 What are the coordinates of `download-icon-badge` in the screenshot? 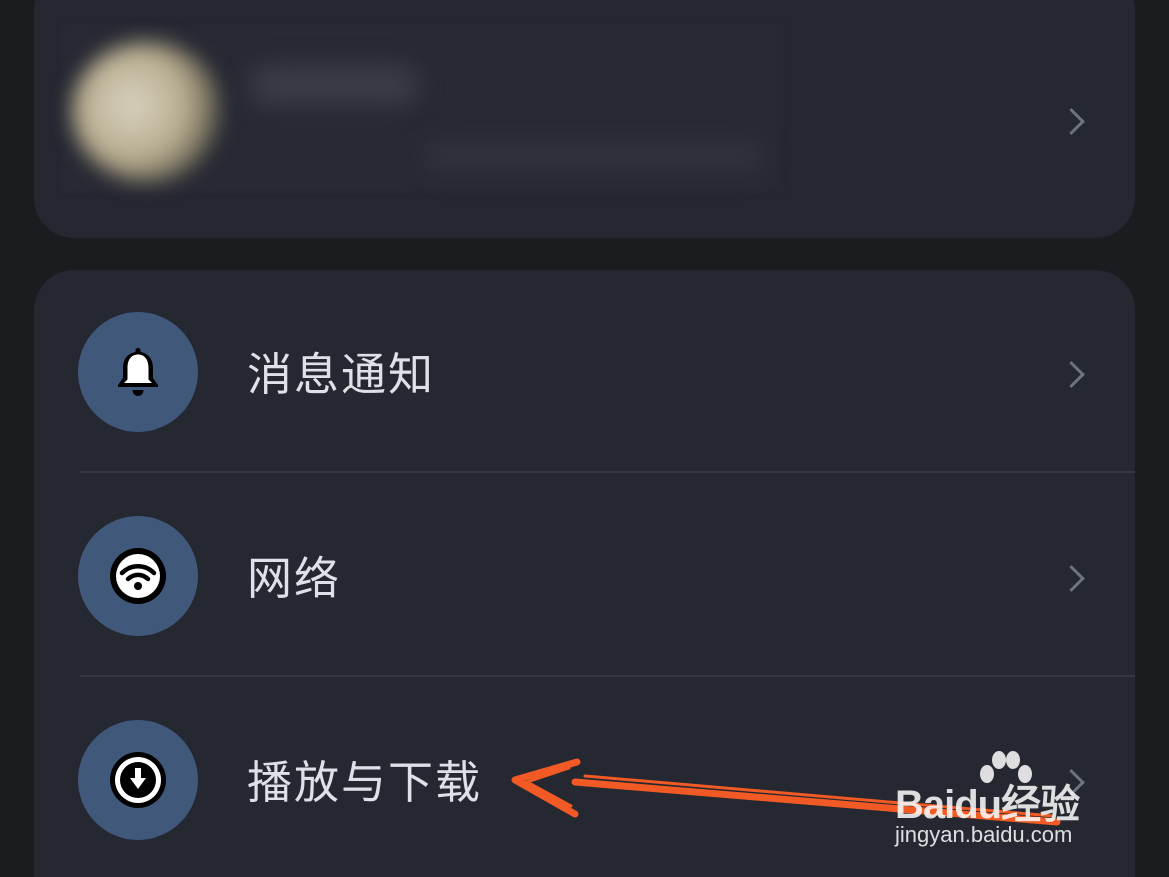 It's located at (138, 780).